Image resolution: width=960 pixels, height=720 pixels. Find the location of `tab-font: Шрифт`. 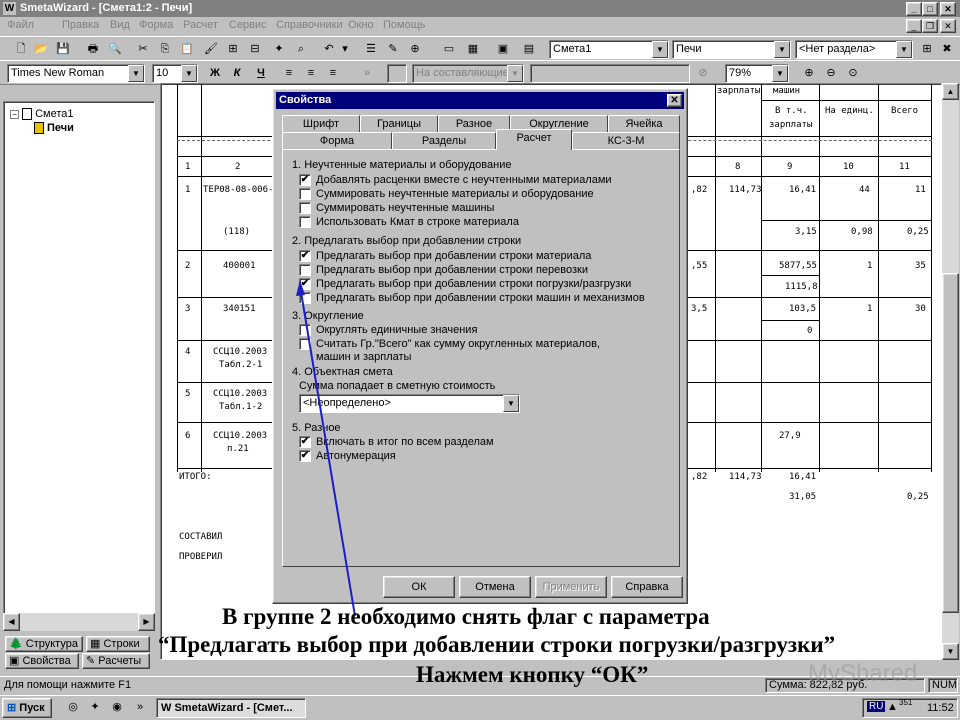

tab-font: Шрифт is located at coordinates (321, 124).